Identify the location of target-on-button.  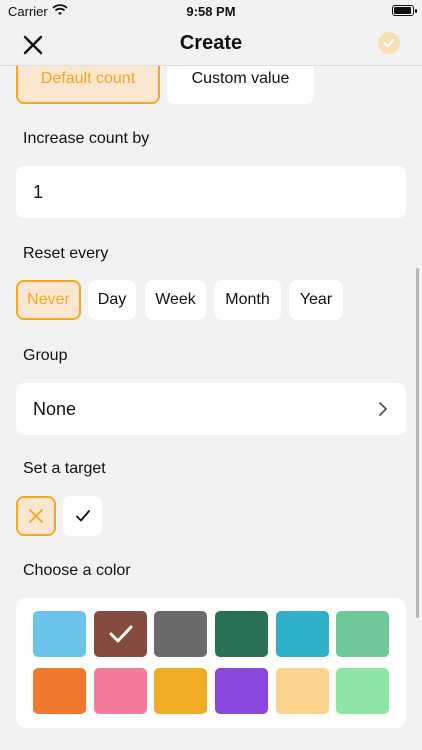
(82, 516).